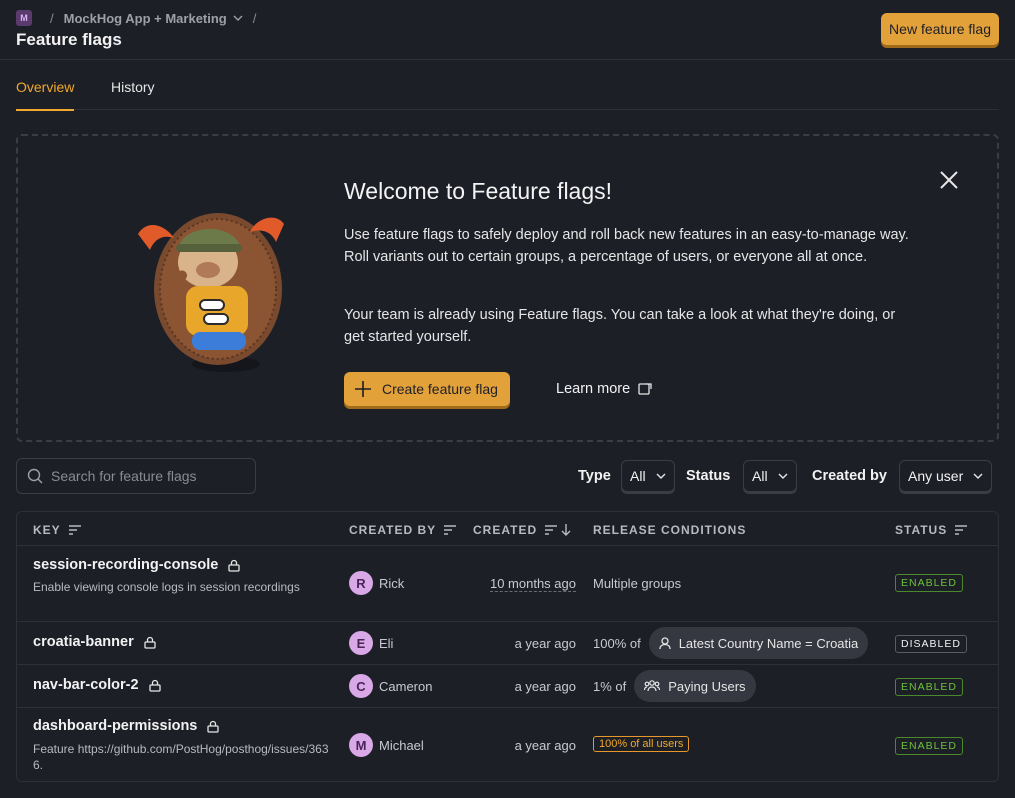 This screenshot has height=798, width=1015. What do you see at coordinates (931, 644) in the screenshot?
I see `status-badge: DISABLED` at bounding box center [931, 644].